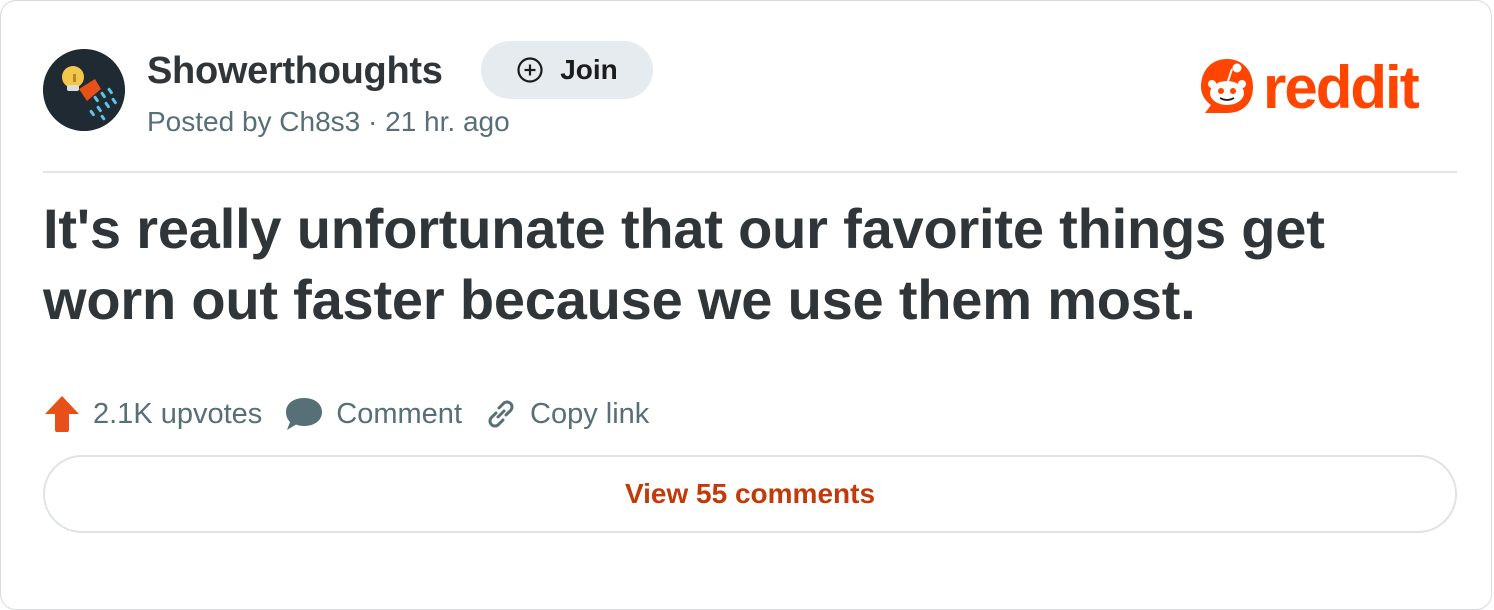 This screenshot has width=1494, height=610. What do you see at coordinates (501, 414) in the screenshot?
I see `link-chain-icon` at bounding box center [501, 414].